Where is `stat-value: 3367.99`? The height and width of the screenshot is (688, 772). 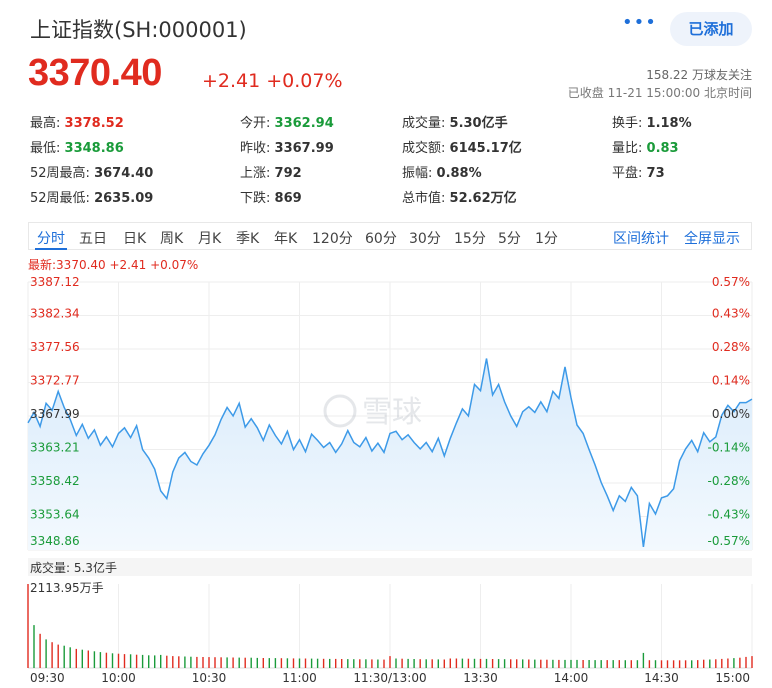
stat-value: 3367.99 is located at coordinates (304, 148).